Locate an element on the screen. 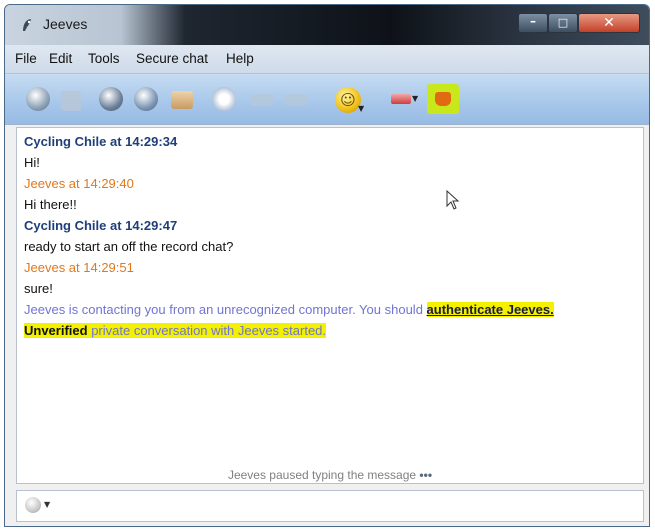 The width and height of the screenshot is (655, 531). menu-edit: Edit is located at coordinates (60, 58).